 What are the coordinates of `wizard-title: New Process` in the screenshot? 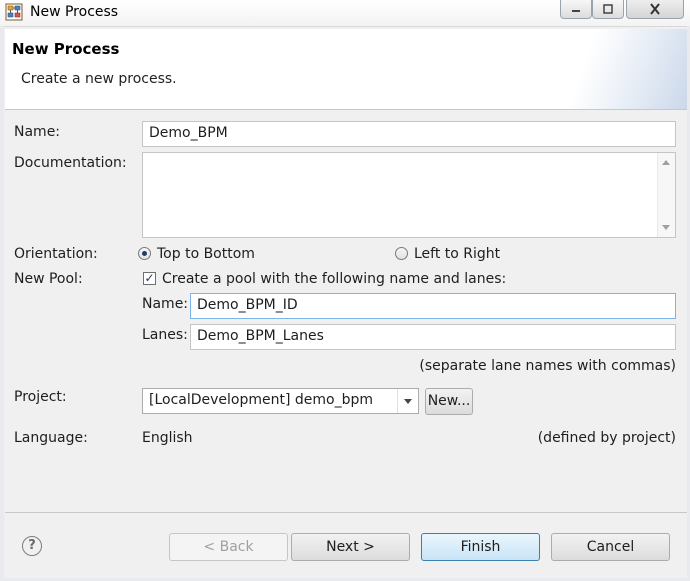 It's located at (66, 49).